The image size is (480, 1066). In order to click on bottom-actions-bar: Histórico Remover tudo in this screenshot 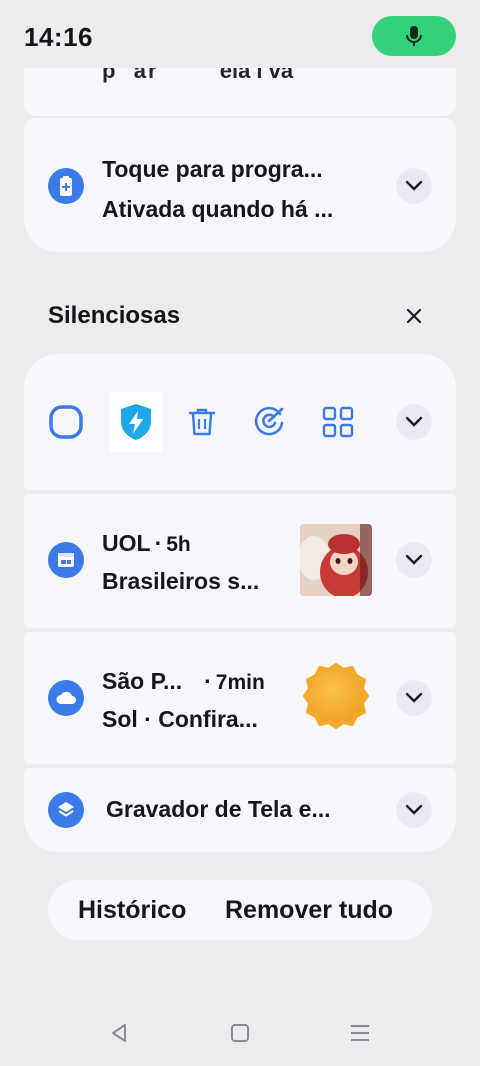, I will do `click(240, 910)`.